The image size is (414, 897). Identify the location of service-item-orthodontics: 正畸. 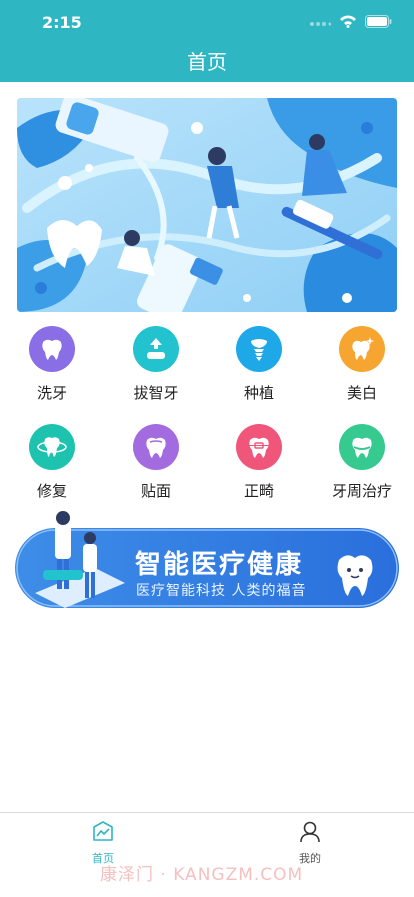
(259, 462).